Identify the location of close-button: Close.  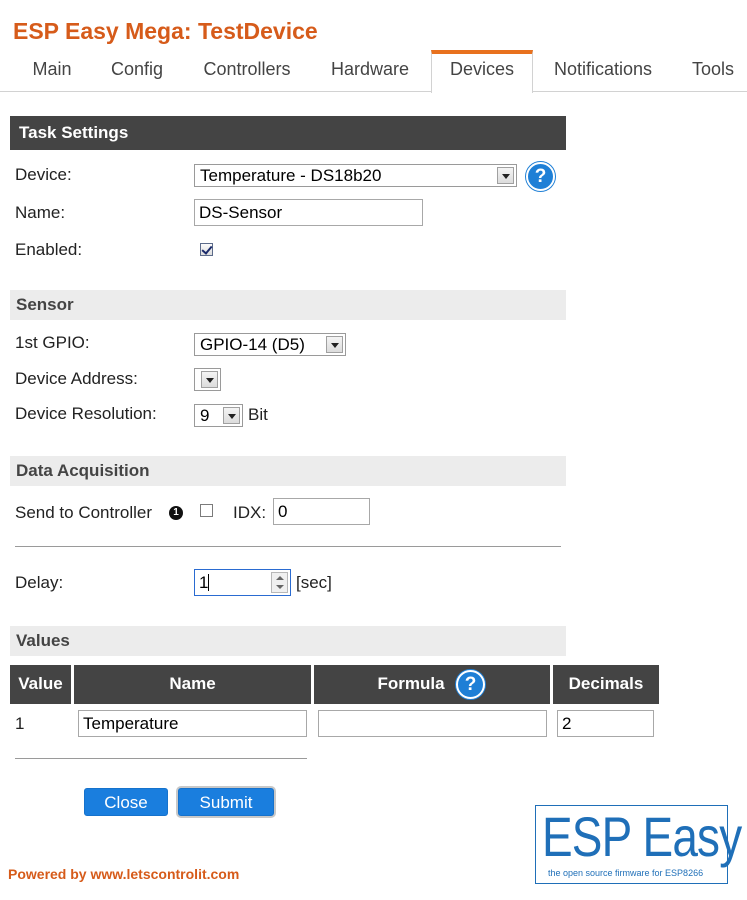
(126, 802).